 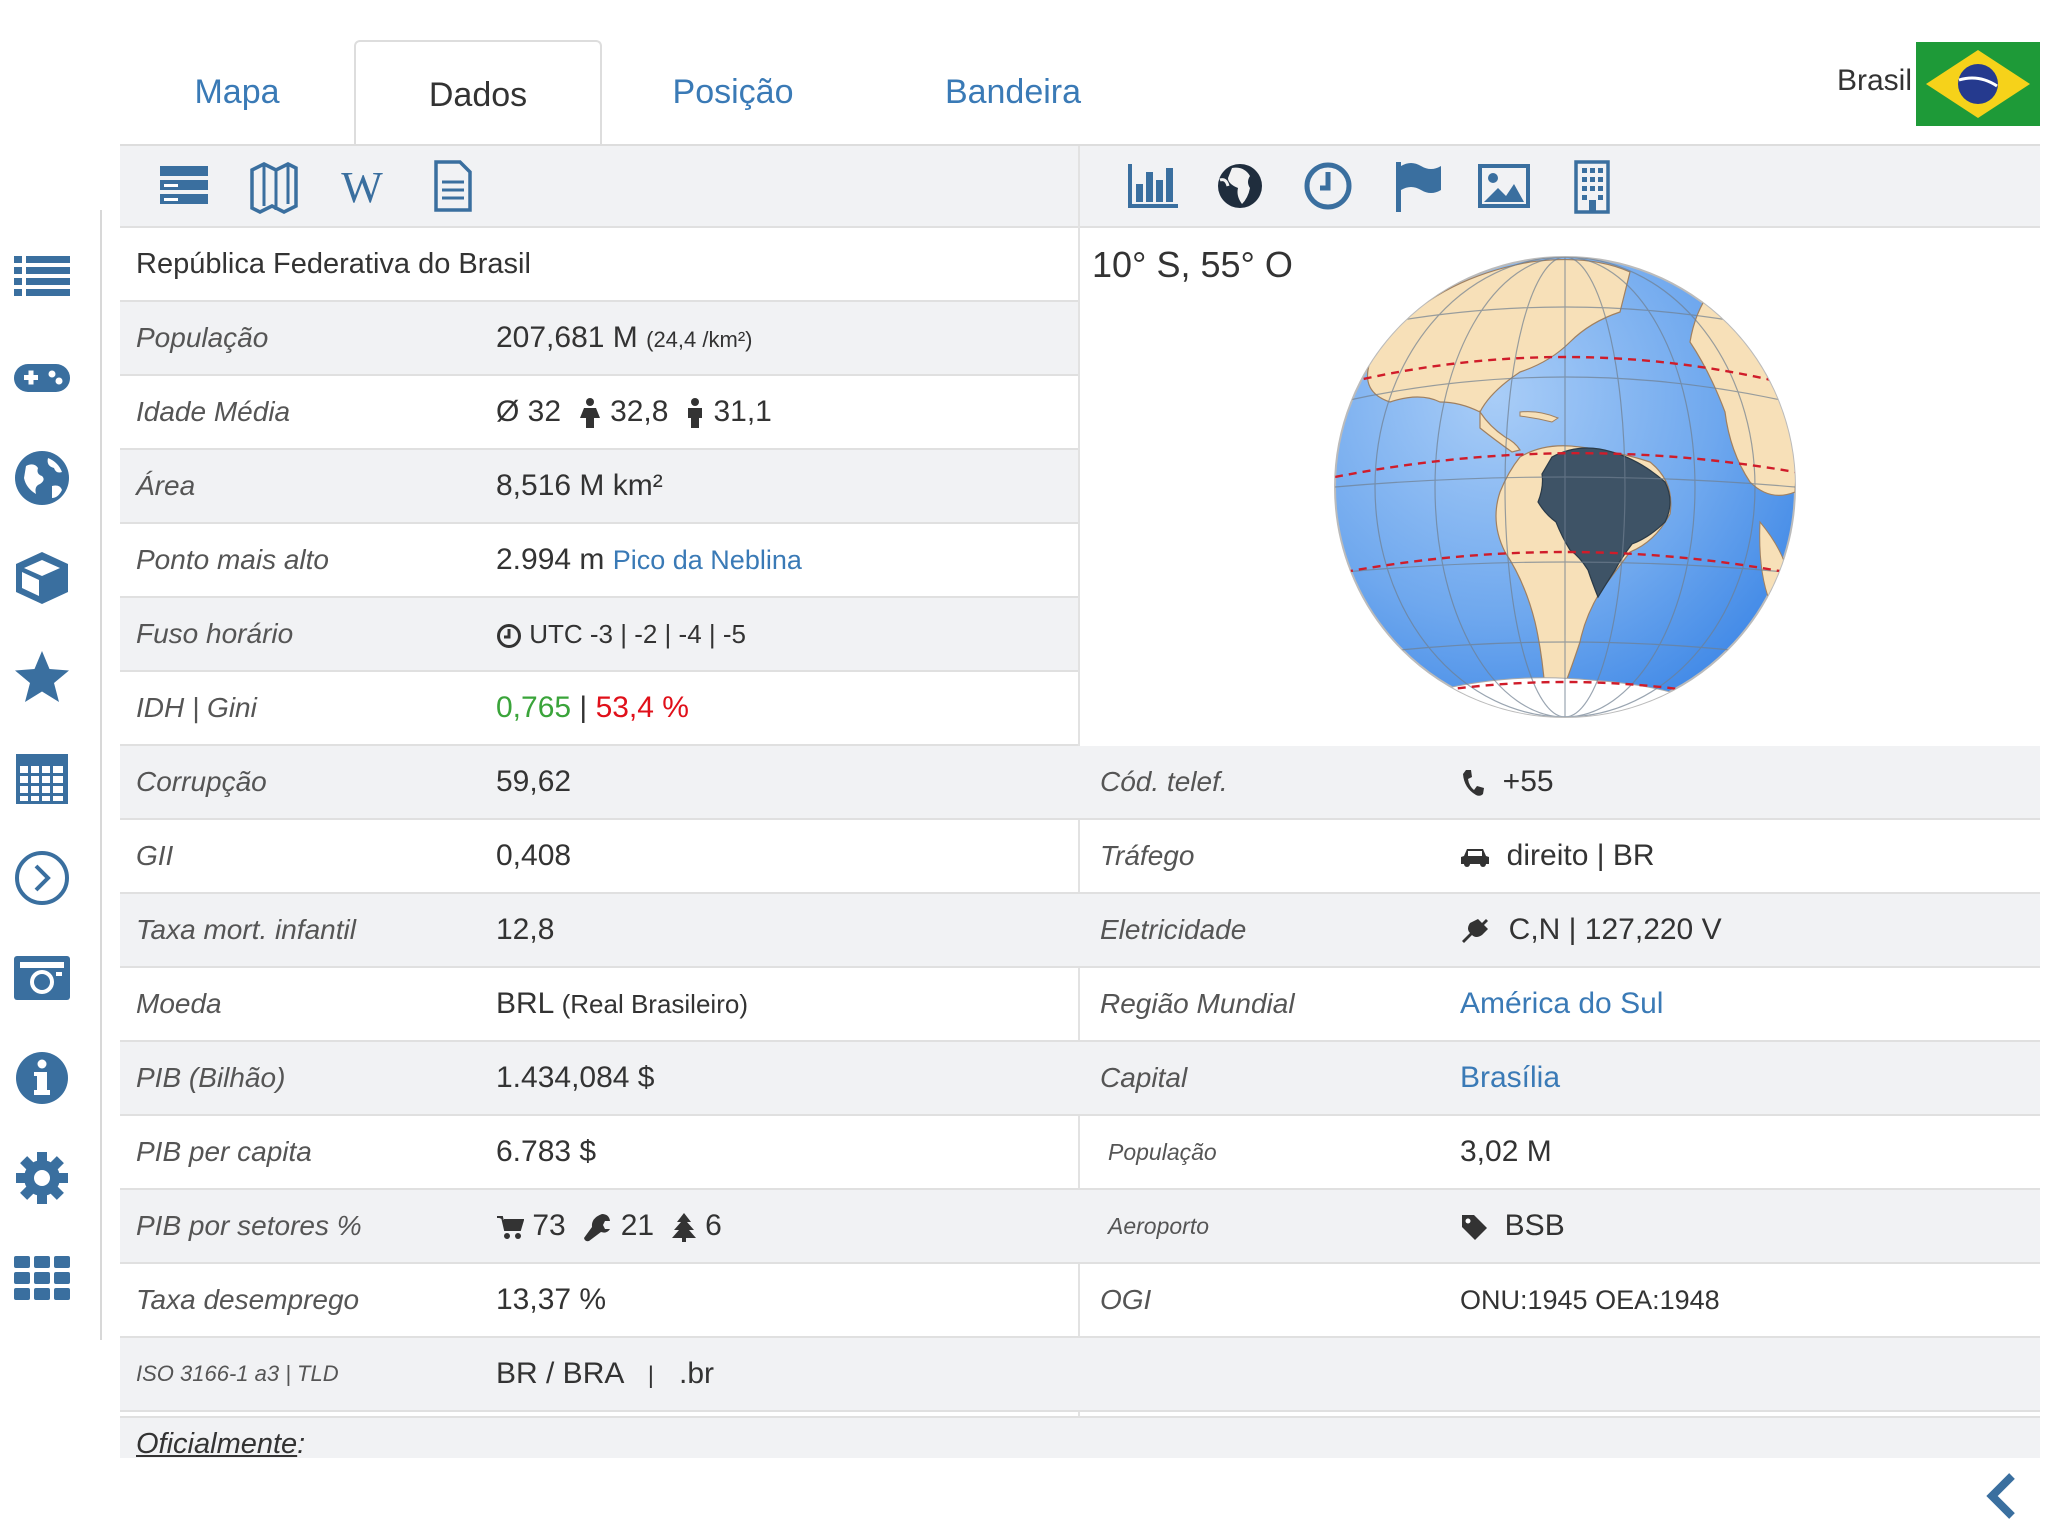 I want to click on plug-icon, so click(x=1475, y=931).